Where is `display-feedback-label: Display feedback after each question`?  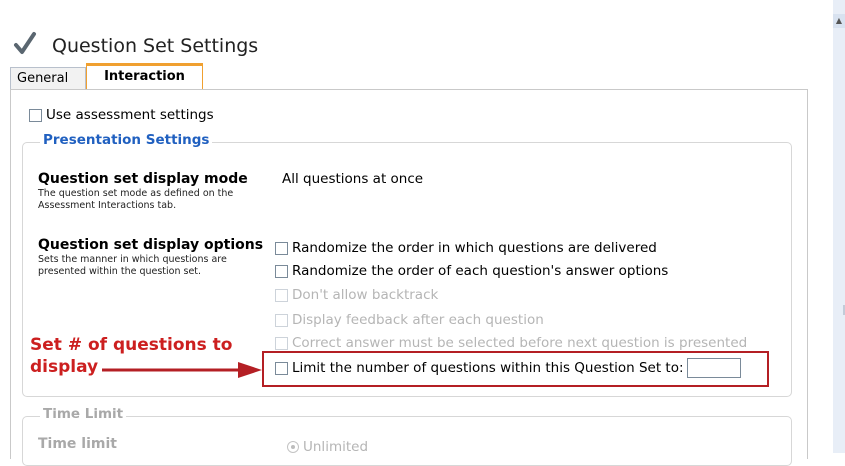
display-feedback-label: Display feedback after each question is located at coordinates (418, 320).